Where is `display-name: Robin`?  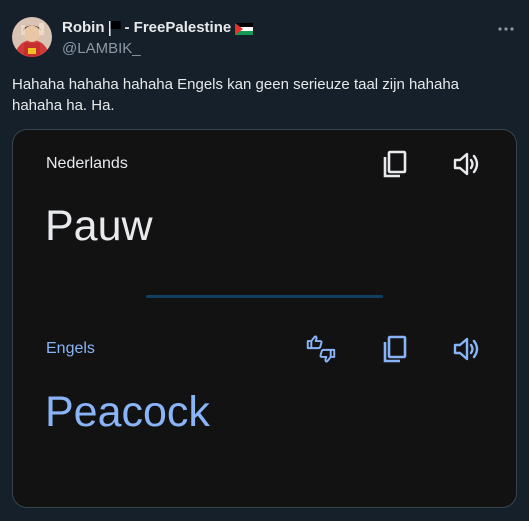 display-name: Robin is located at coordinates (83, 27).